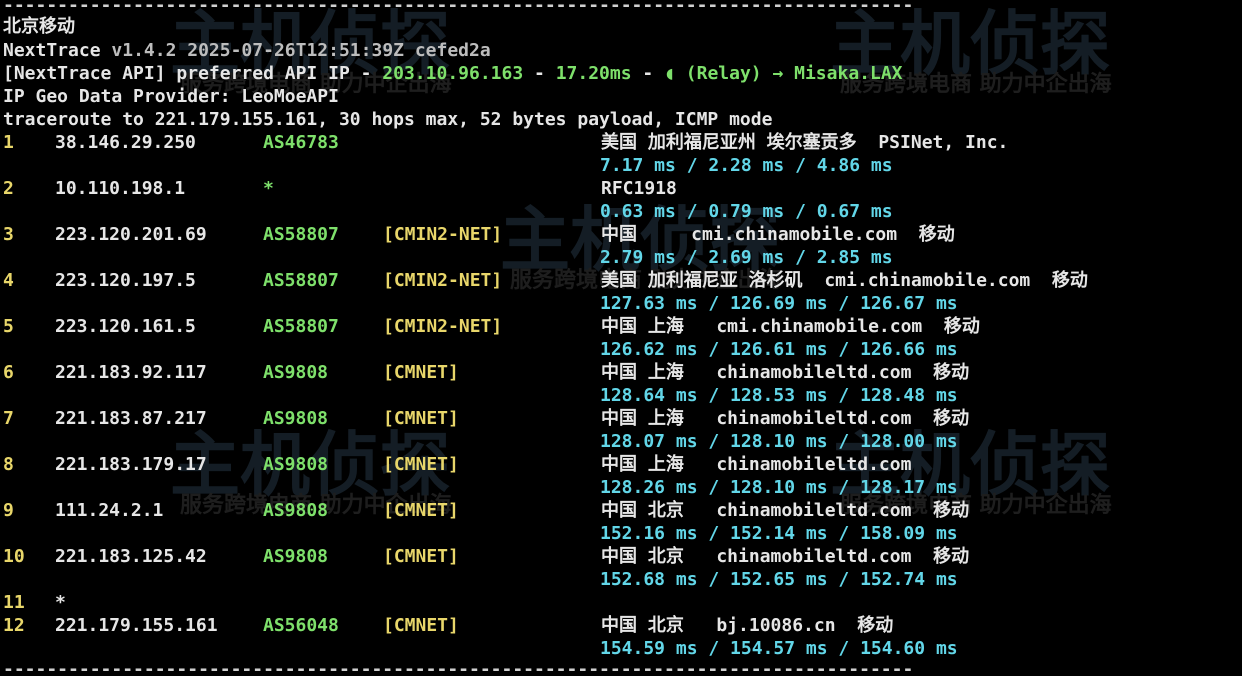  Describe the element at coordinates (14, 602) in the screenshot. I see `hop-number: 11` at that location.